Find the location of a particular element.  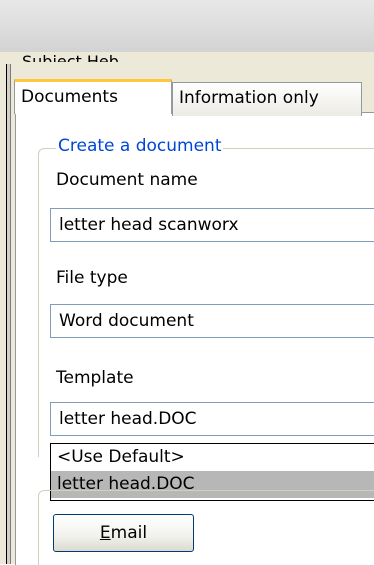

email-button: Email is located at coordinates (123, 533).